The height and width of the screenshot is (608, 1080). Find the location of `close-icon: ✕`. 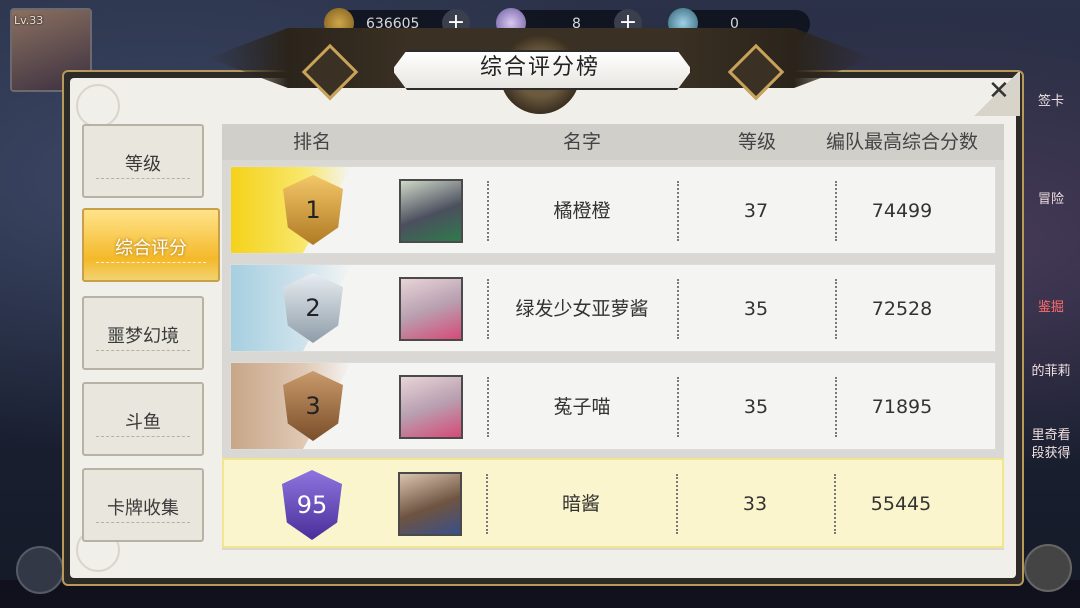

close-icon: ✕ is located at coordinates (999, 91).